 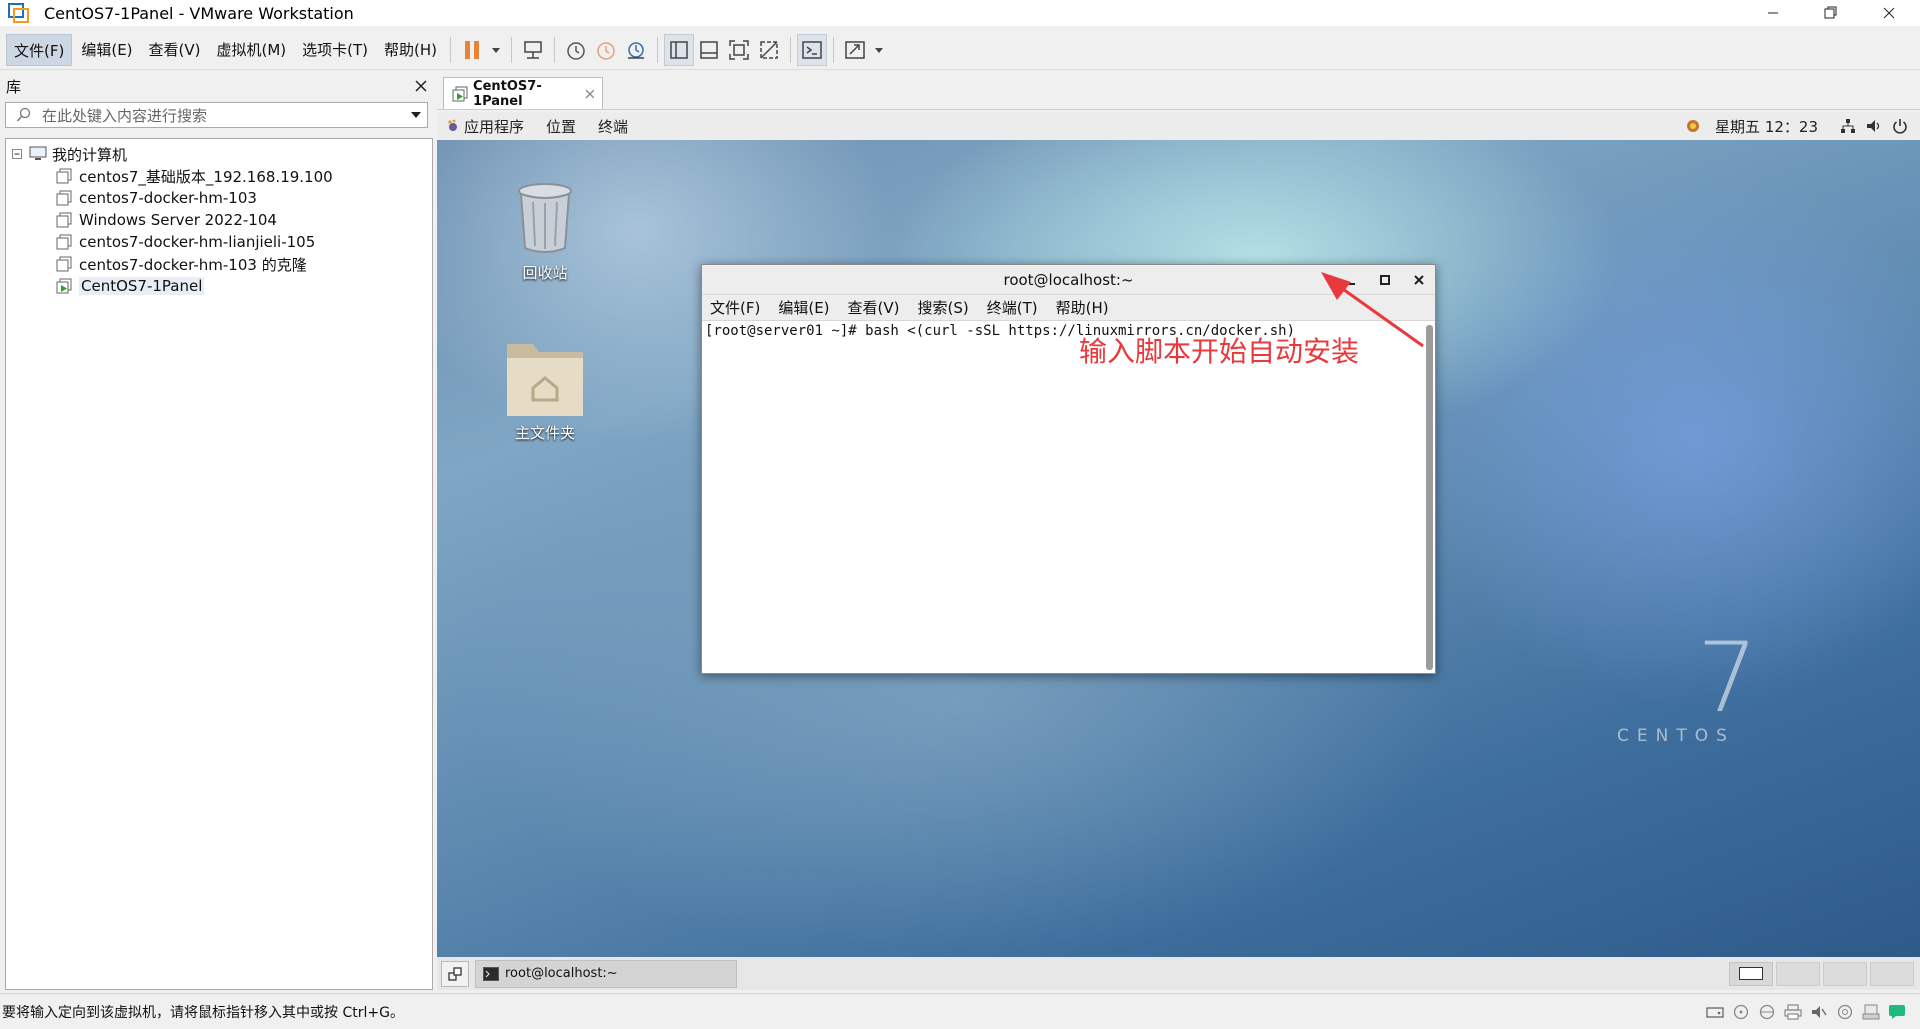 What do you see at coordinates (561, 973) in the screenshot?
I see `taskbar-terminal-label: root@localhost:~` at bounding box center [561, 973].